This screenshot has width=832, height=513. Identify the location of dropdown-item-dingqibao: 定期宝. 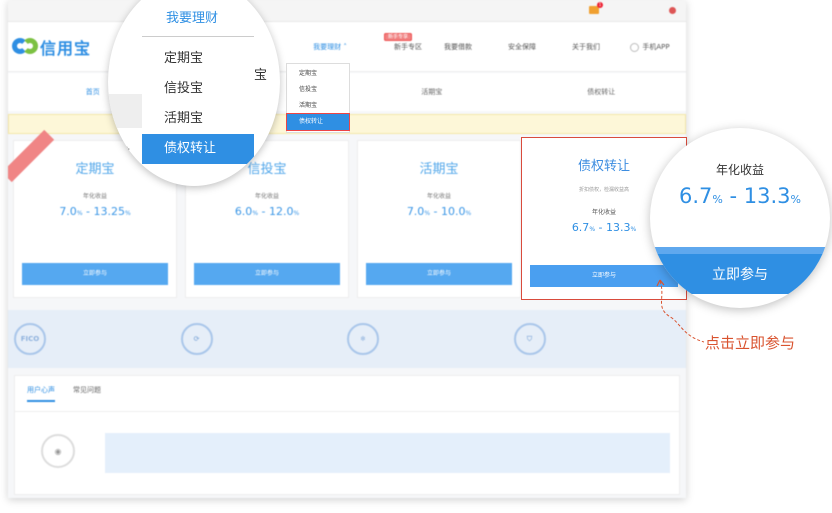
(318, 74).